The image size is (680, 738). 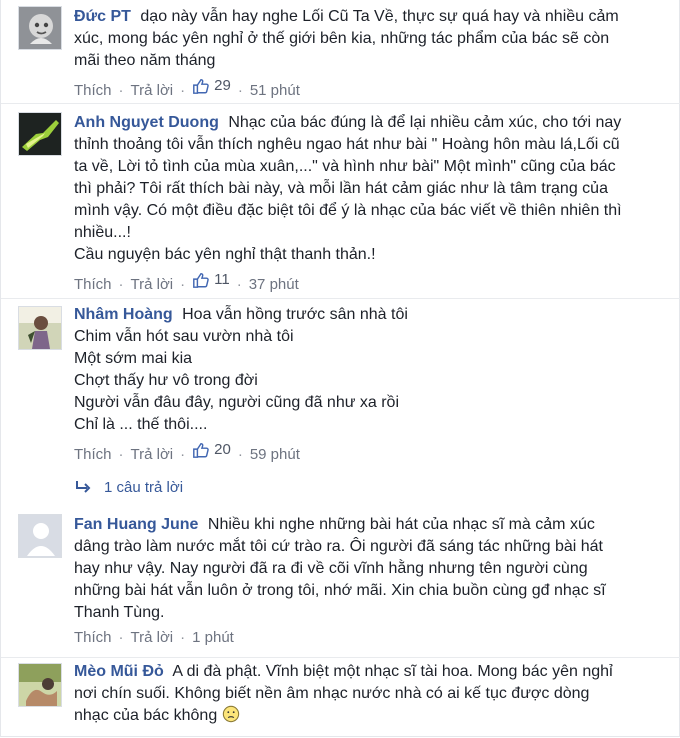 What do you see at coordinates (145, 60) in the screenshot?
I see `comment-line: mãi theo năm tháng` at bounding box center [145, 60].